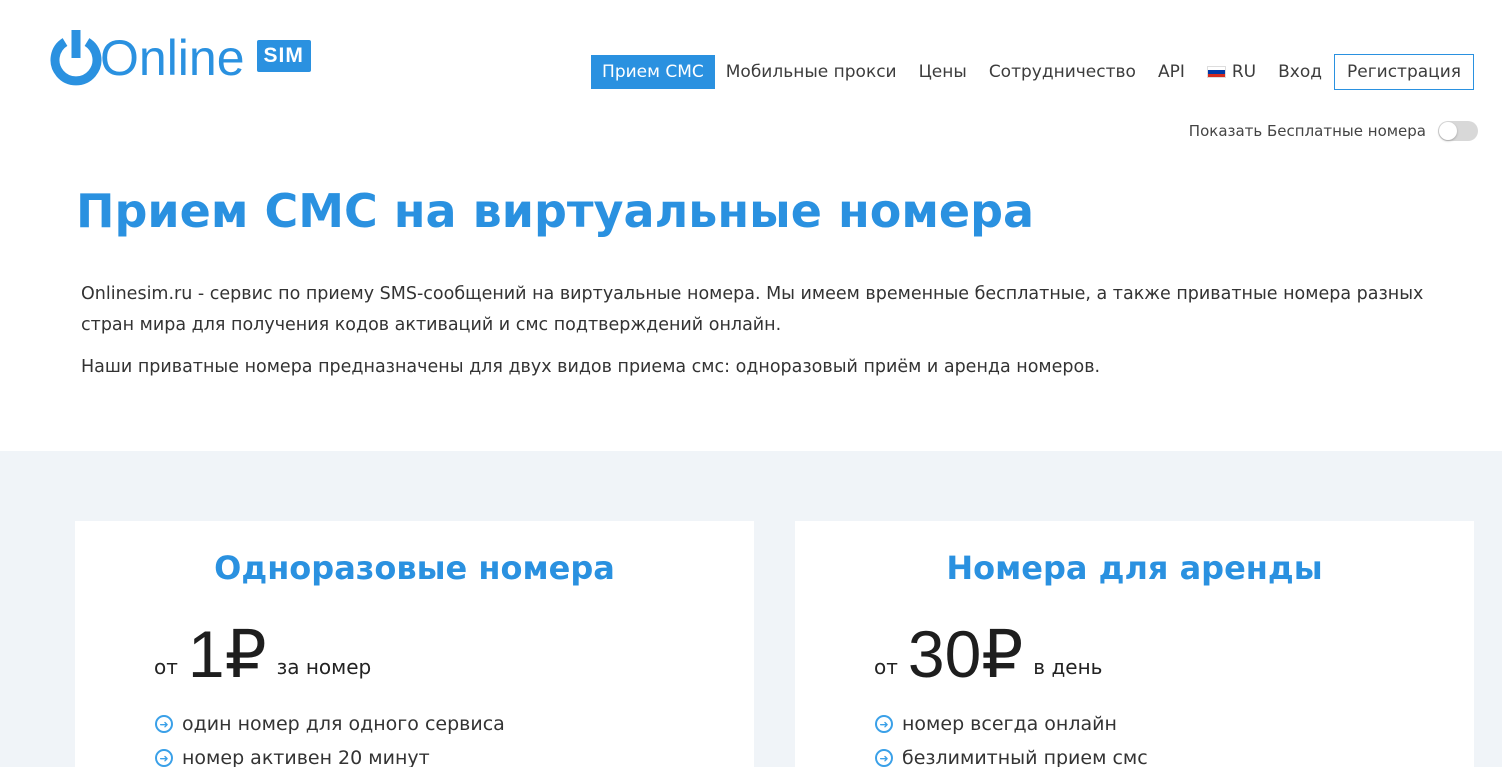 This screenshot has height=767, width=1502. I want to click on price-suffix: в день, so click(1068, 667).